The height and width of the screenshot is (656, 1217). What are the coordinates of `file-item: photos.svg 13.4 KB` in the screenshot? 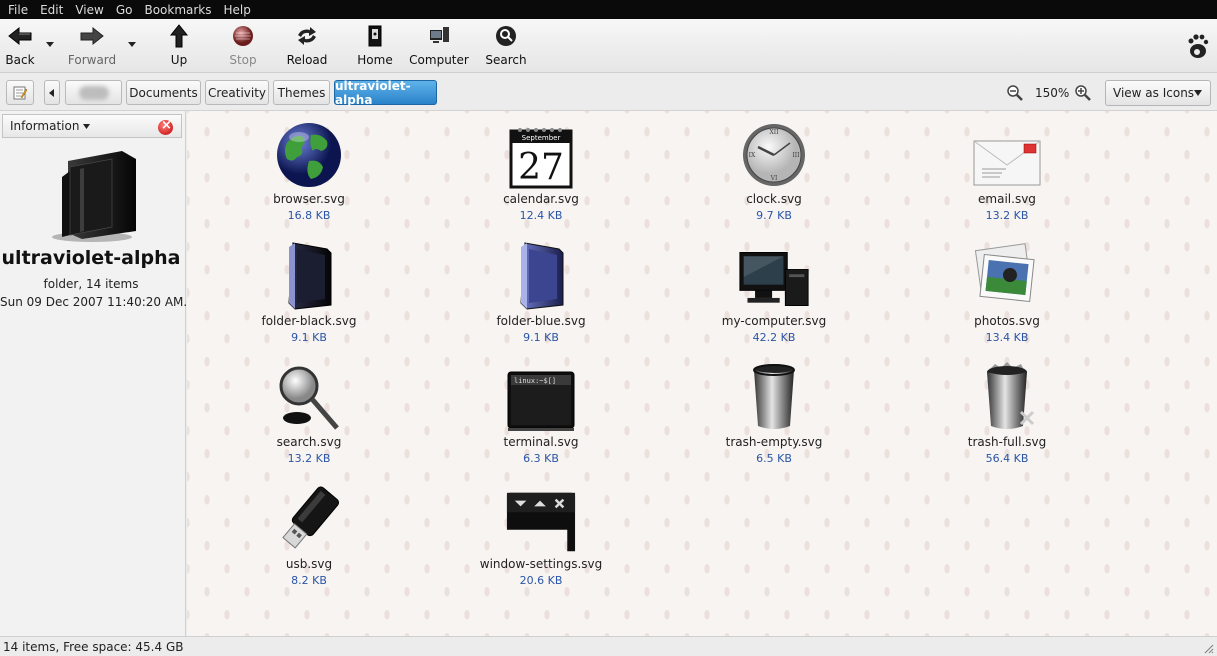 It's located at (1007, 291).